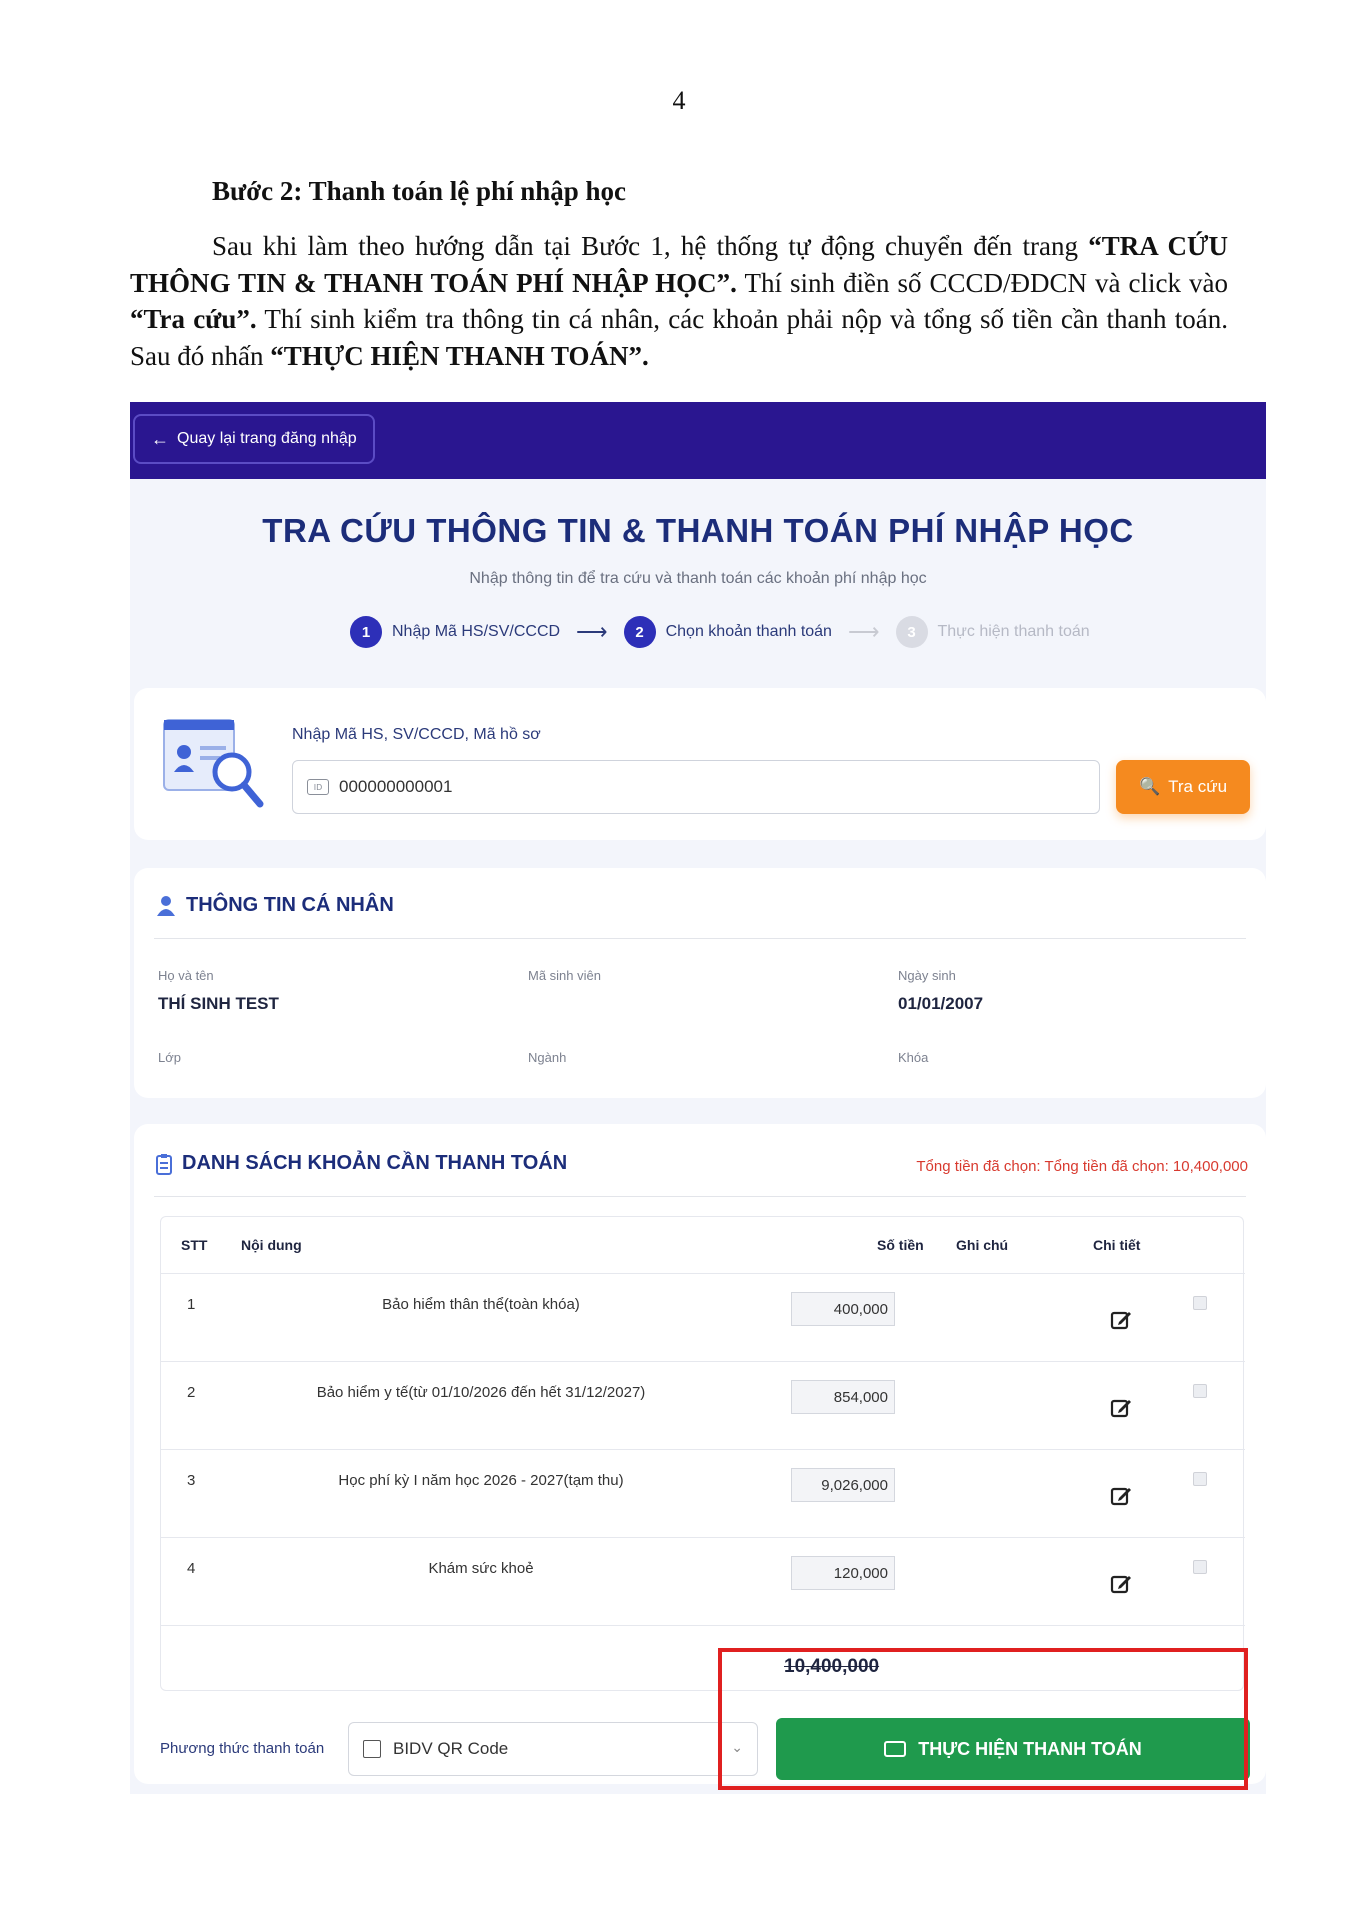  Describe the element at coordinates (213, 763) in the screenshot. I see `id-search-illustration-icon` at that location.